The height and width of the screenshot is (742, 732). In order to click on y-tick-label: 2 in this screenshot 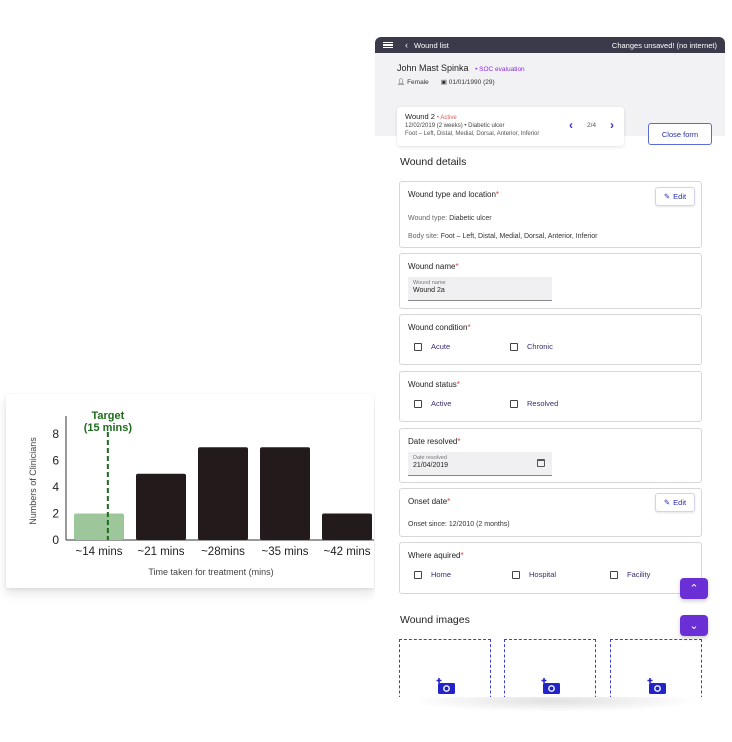, I will do `click(55, 514)`.